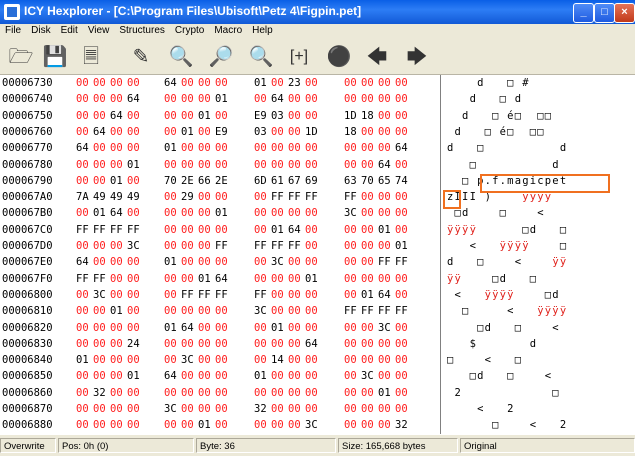 Image resolution: width=635 pixels, height=456 pixels. I want to click on hex-byte: 70, so click(368, 181).